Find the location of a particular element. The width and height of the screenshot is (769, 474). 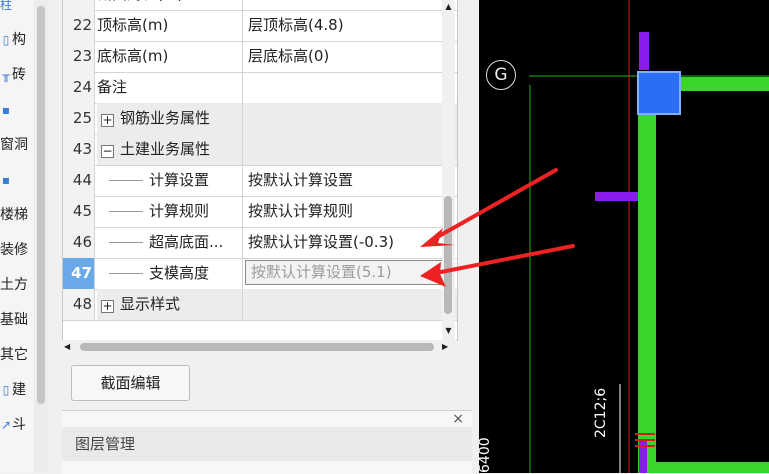

opening-mark-left is located at coordinates (616, 196).